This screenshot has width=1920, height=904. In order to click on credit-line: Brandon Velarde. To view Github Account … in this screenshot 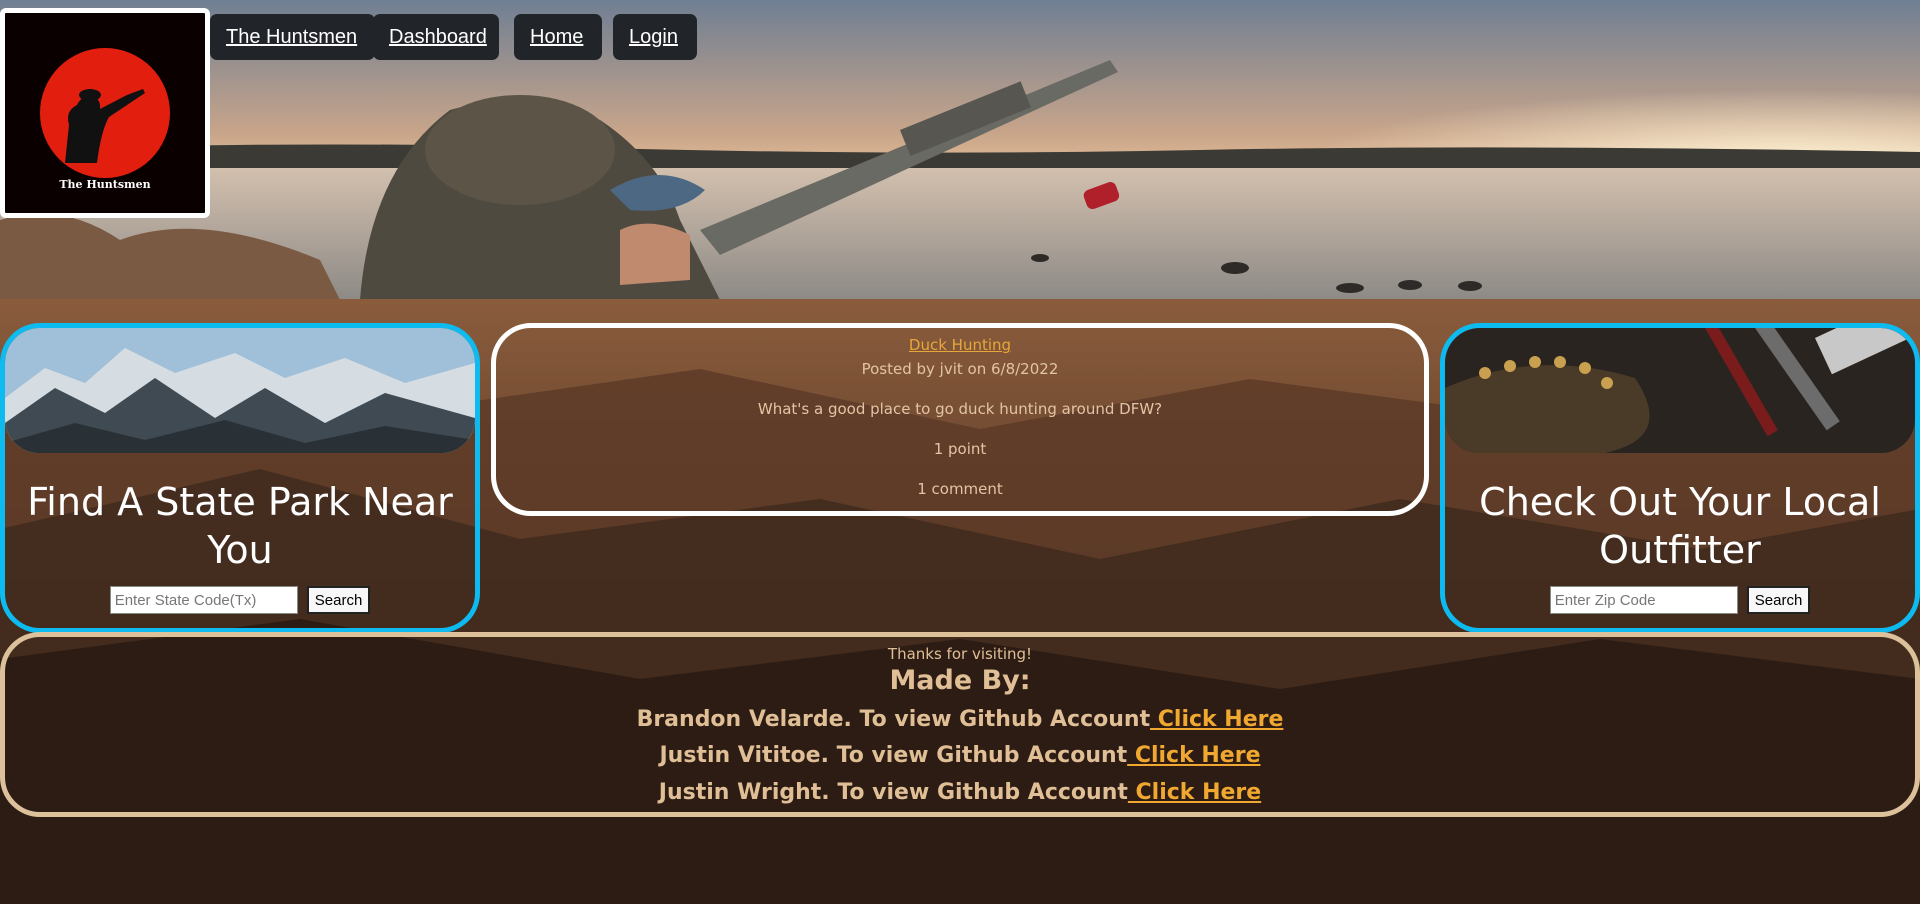, I will do `click(960, 719)`.